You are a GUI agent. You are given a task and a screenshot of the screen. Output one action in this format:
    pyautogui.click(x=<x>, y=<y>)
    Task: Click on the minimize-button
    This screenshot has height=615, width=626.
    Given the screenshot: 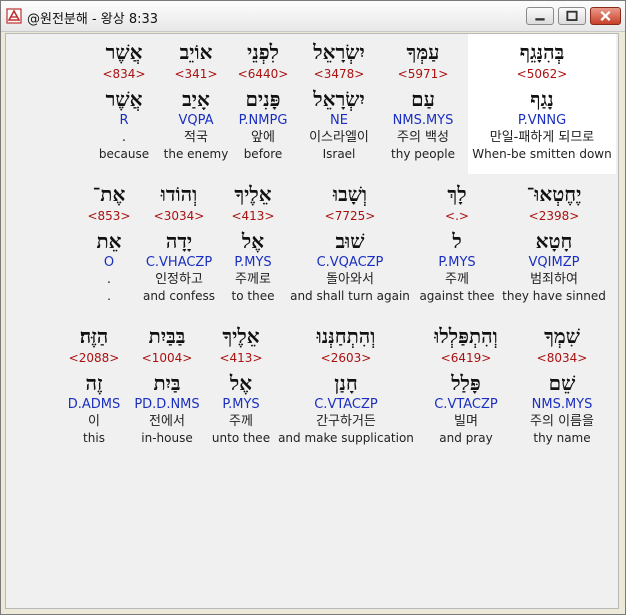 What is the action you would take?
    pyautogui.click(x=540, y=16)
    